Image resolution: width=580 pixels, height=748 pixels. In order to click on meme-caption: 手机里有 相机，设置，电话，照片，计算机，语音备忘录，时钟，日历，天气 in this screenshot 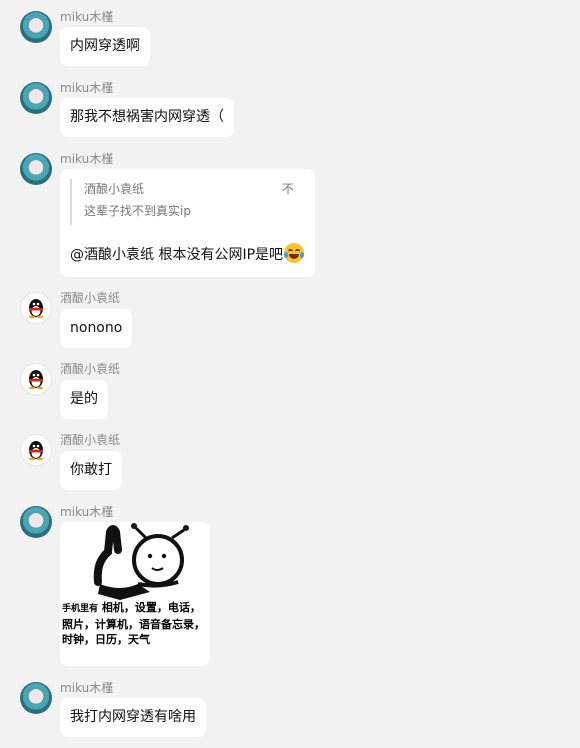, I will do `click(133, 623)`.